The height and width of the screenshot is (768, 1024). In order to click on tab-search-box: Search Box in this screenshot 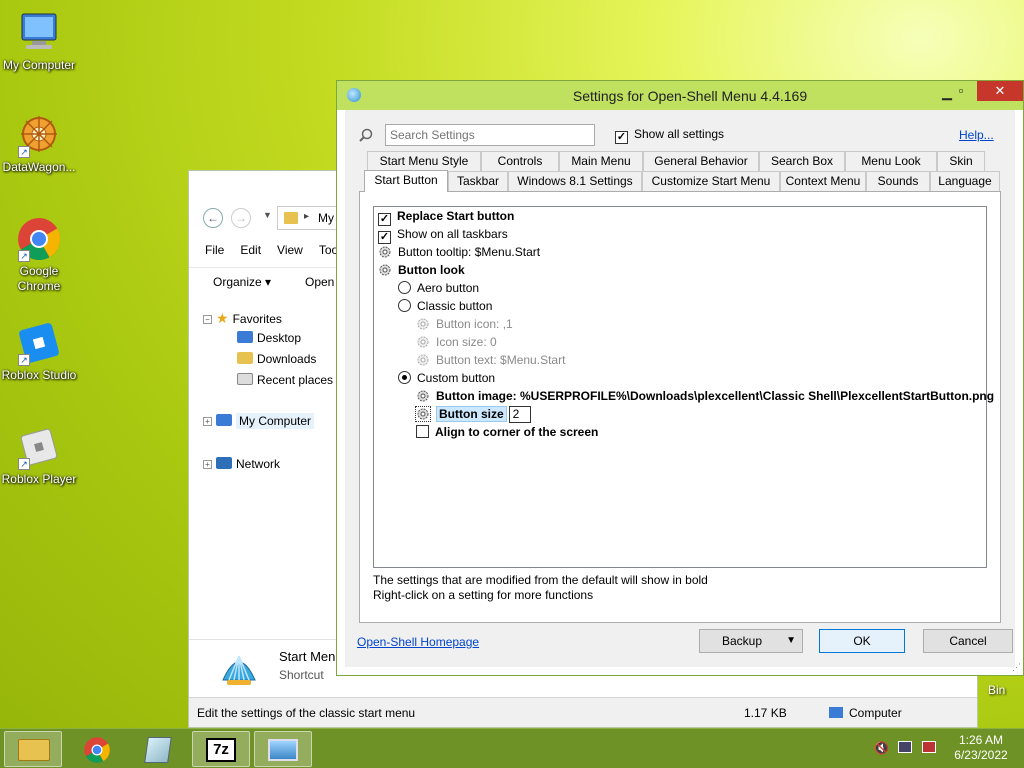, I will do `click(802, 161)`.